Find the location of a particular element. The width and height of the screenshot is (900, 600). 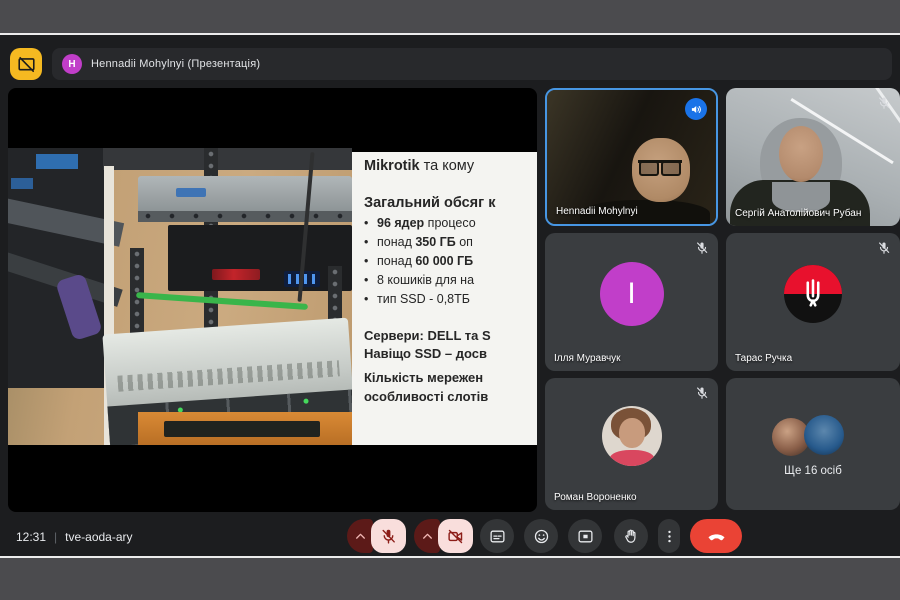

end-call-button is located at coordinates (716, 536).